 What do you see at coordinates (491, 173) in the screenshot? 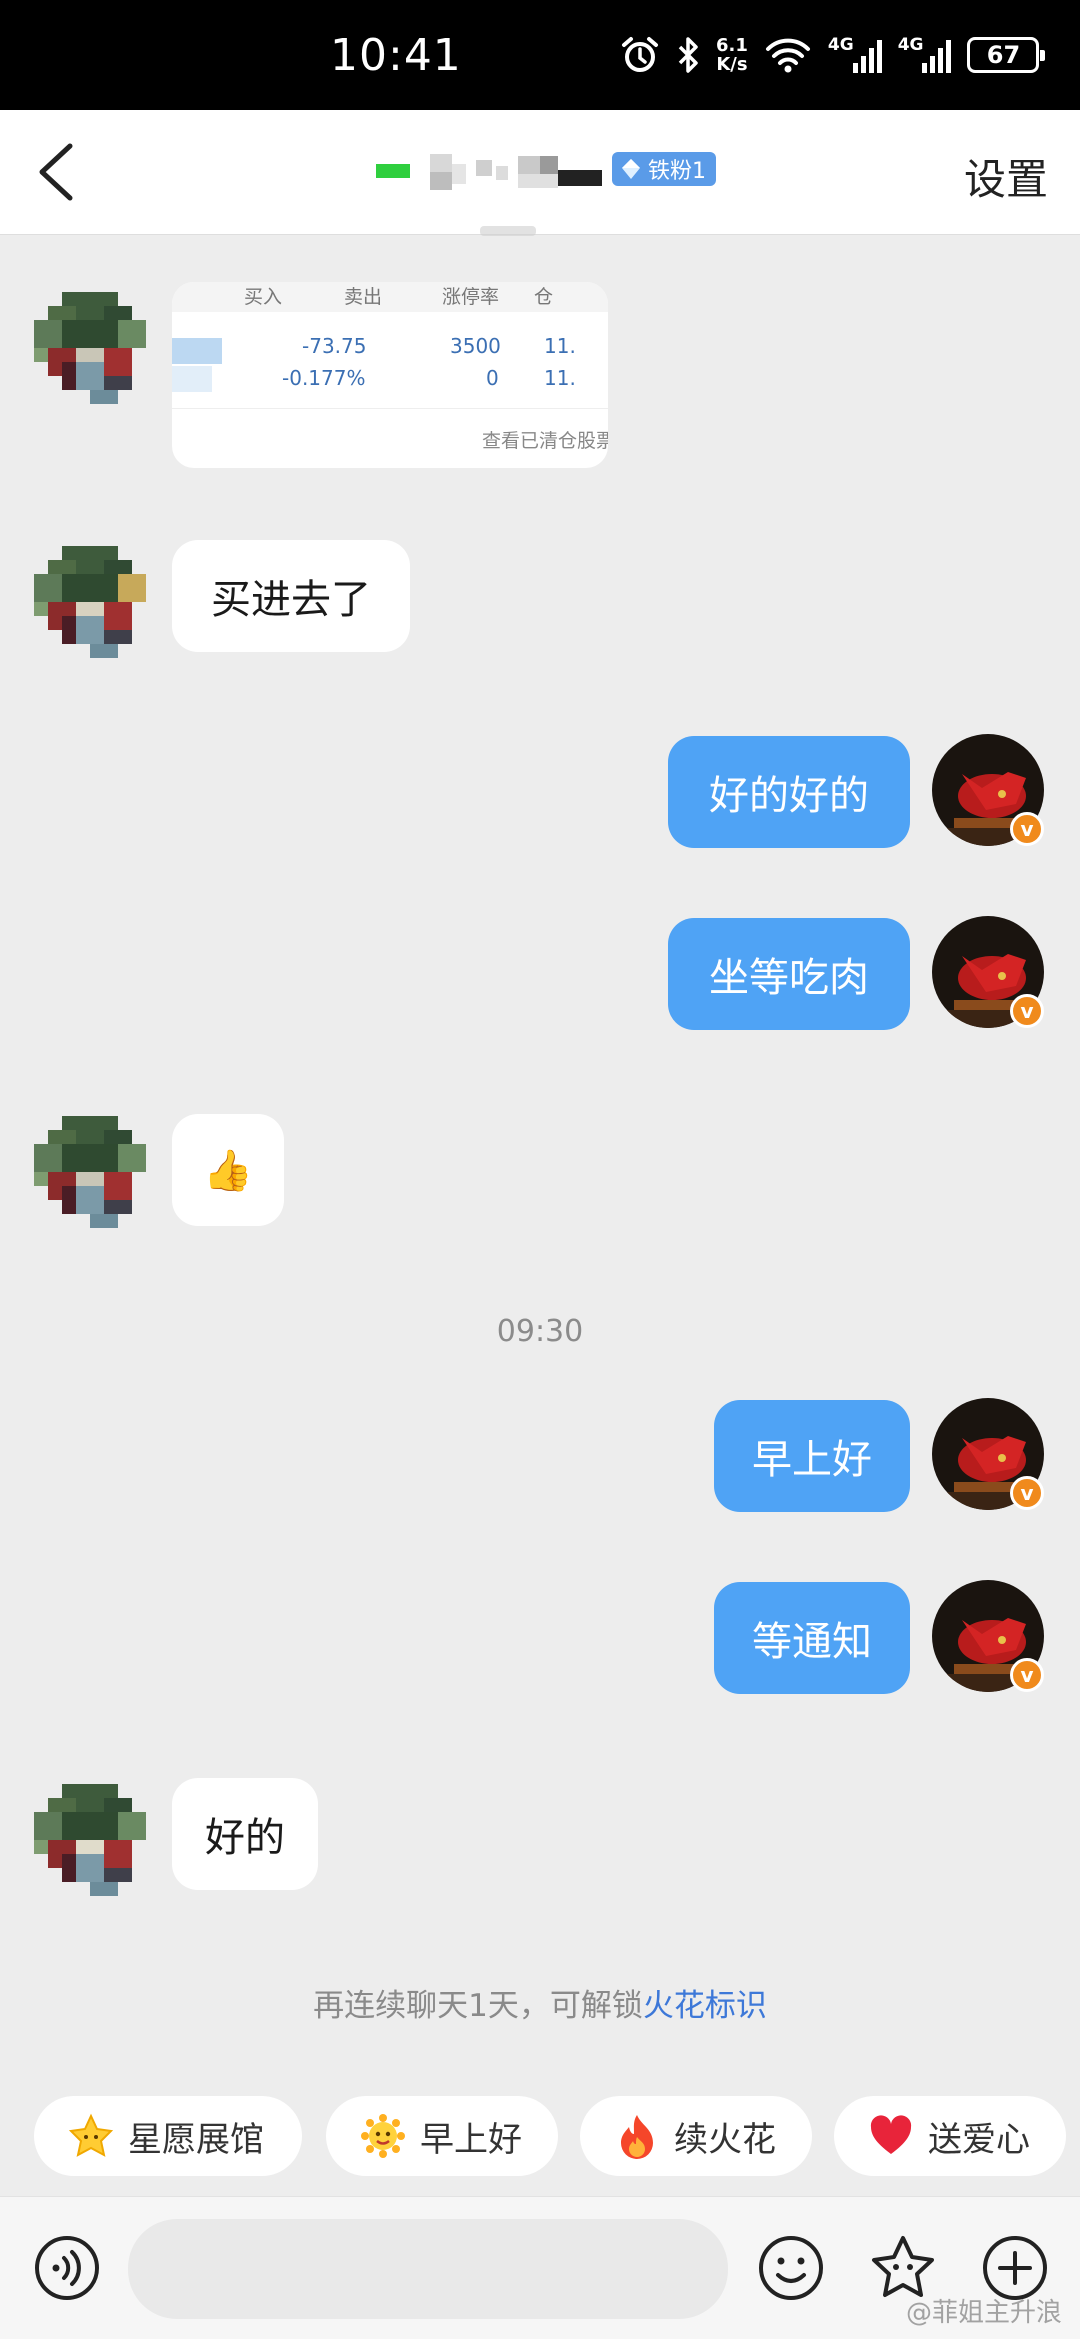
I see `contact-name-redacted` at bounding box center [491, 173].